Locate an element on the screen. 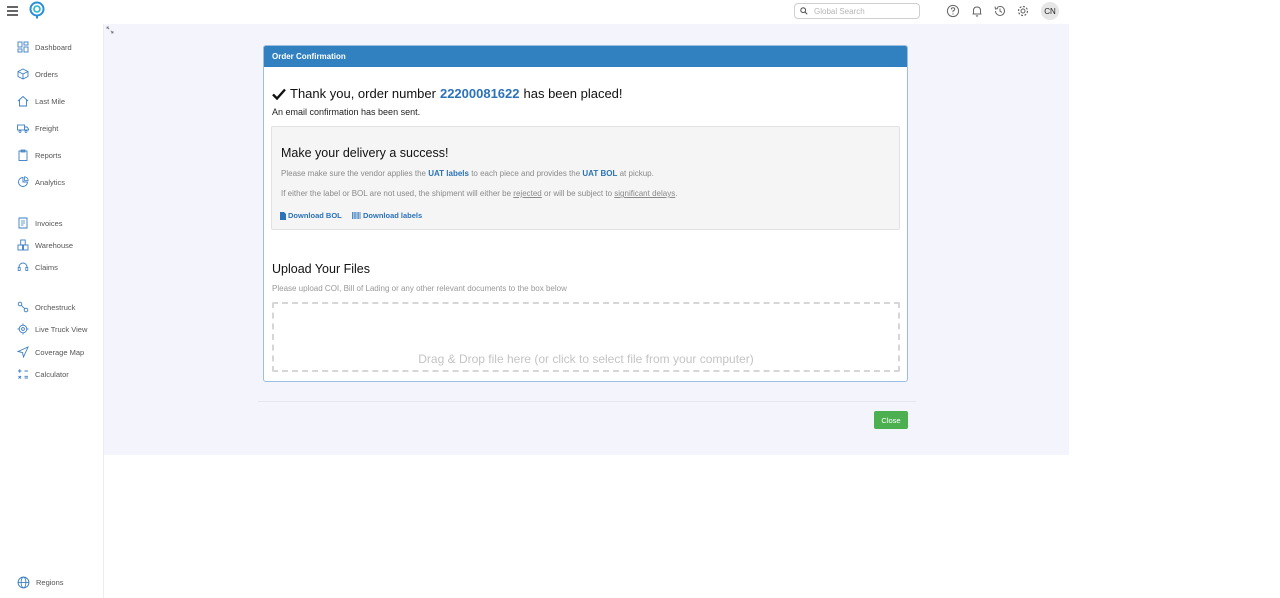 This screenshot has width=1280, height=598. download-bol-link: Download BOL is located at coordinates (311, 215).